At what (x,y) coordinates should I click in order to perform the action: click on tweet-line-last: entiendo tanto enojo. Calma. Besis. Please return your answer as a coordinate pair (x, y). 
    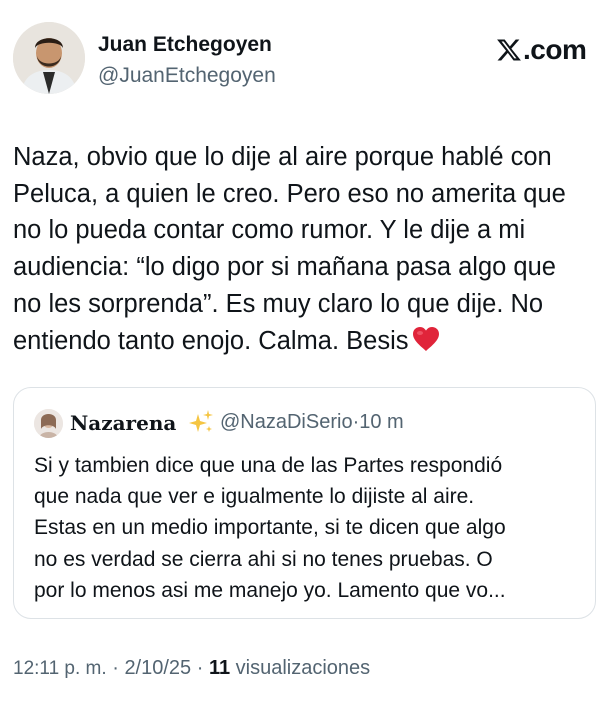
    Looking at the image, I should click on (308, 343).